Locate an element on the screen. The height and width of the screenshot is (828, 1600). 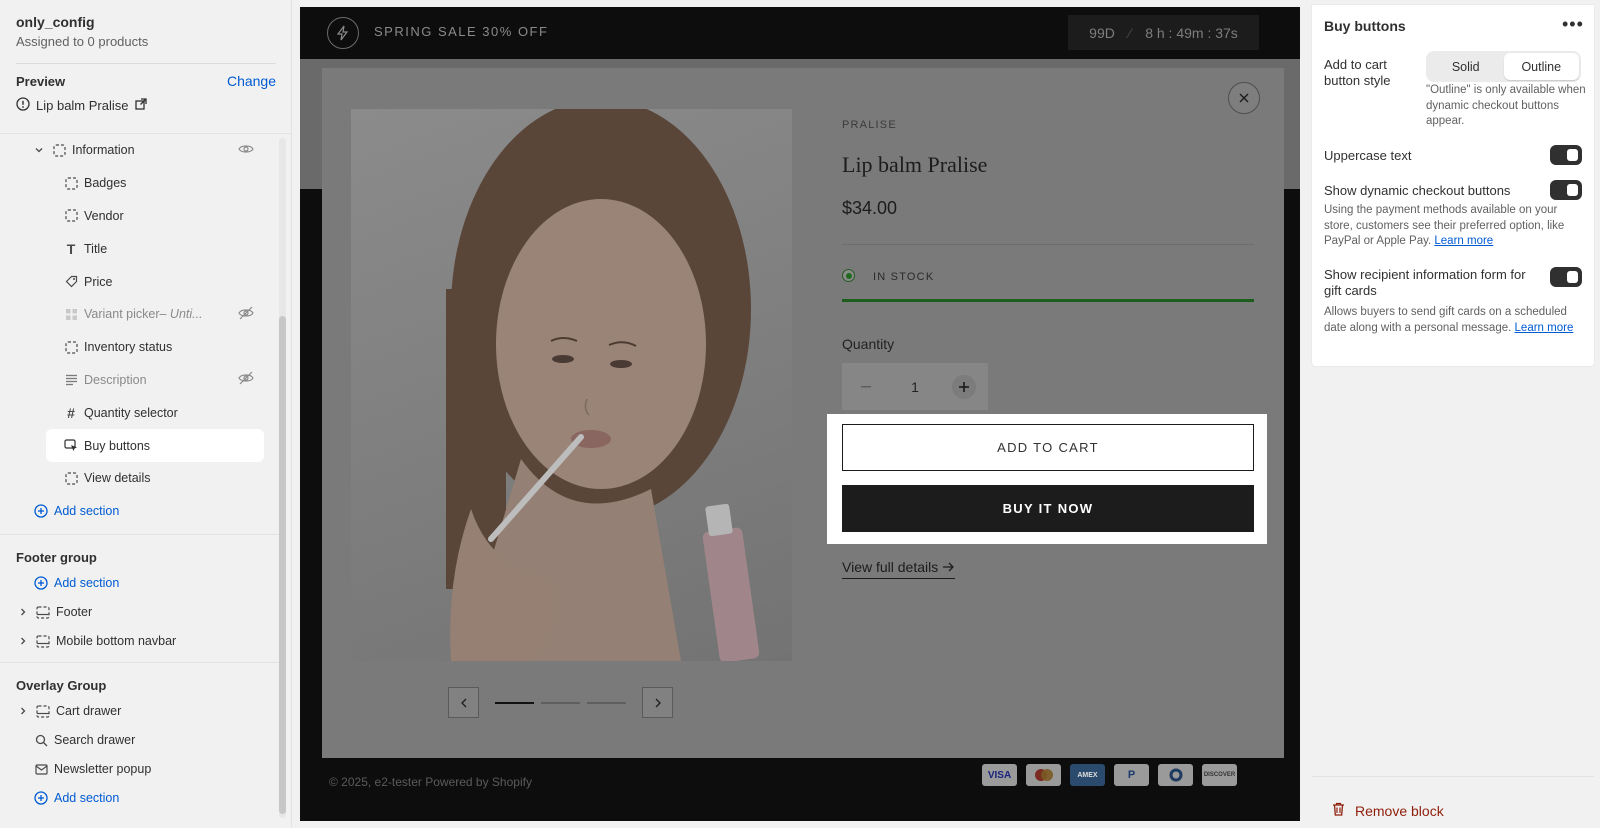
sidebar-scrollbar is located at coordinates (282, 478).